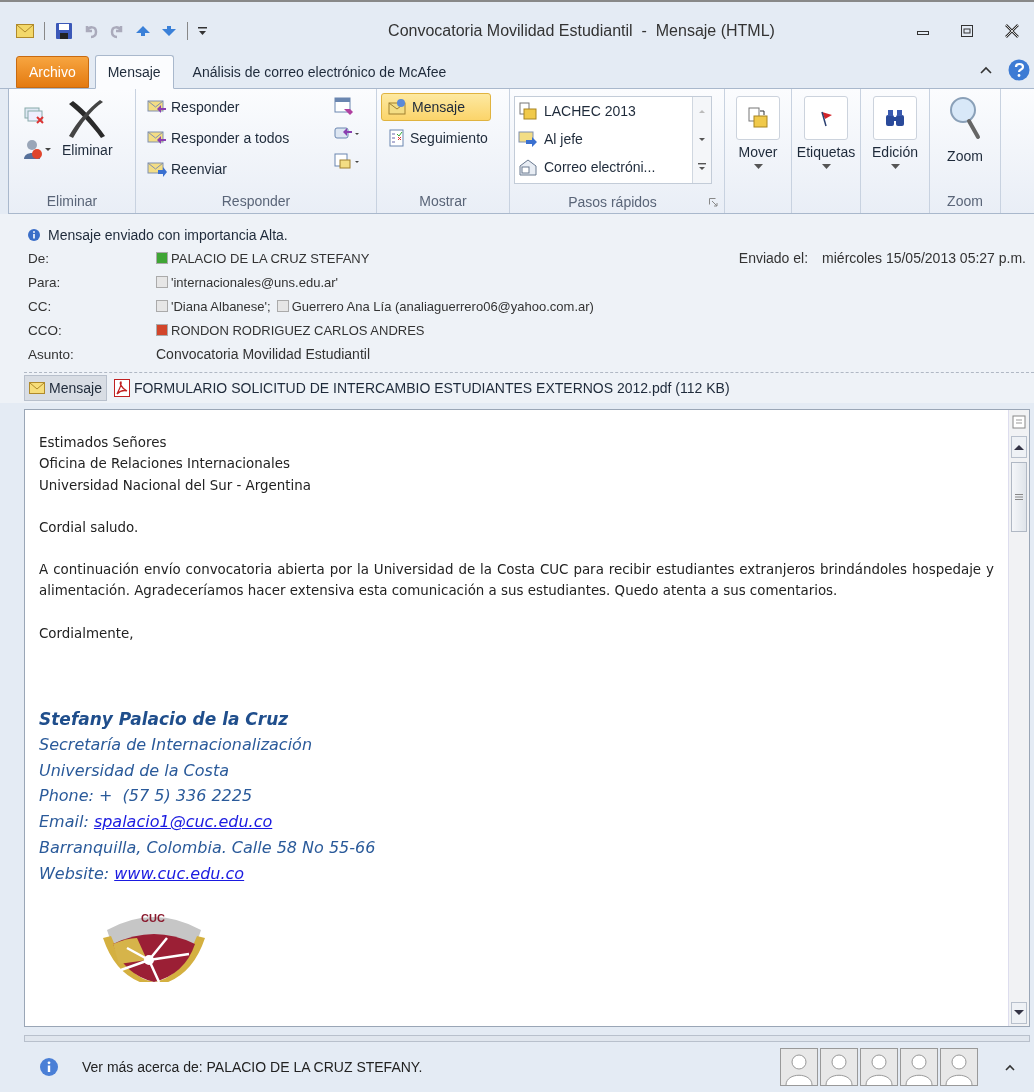 The width and height of the screenshot is (1034, 1092). I want to click on customize-icon, so click(202, 31).